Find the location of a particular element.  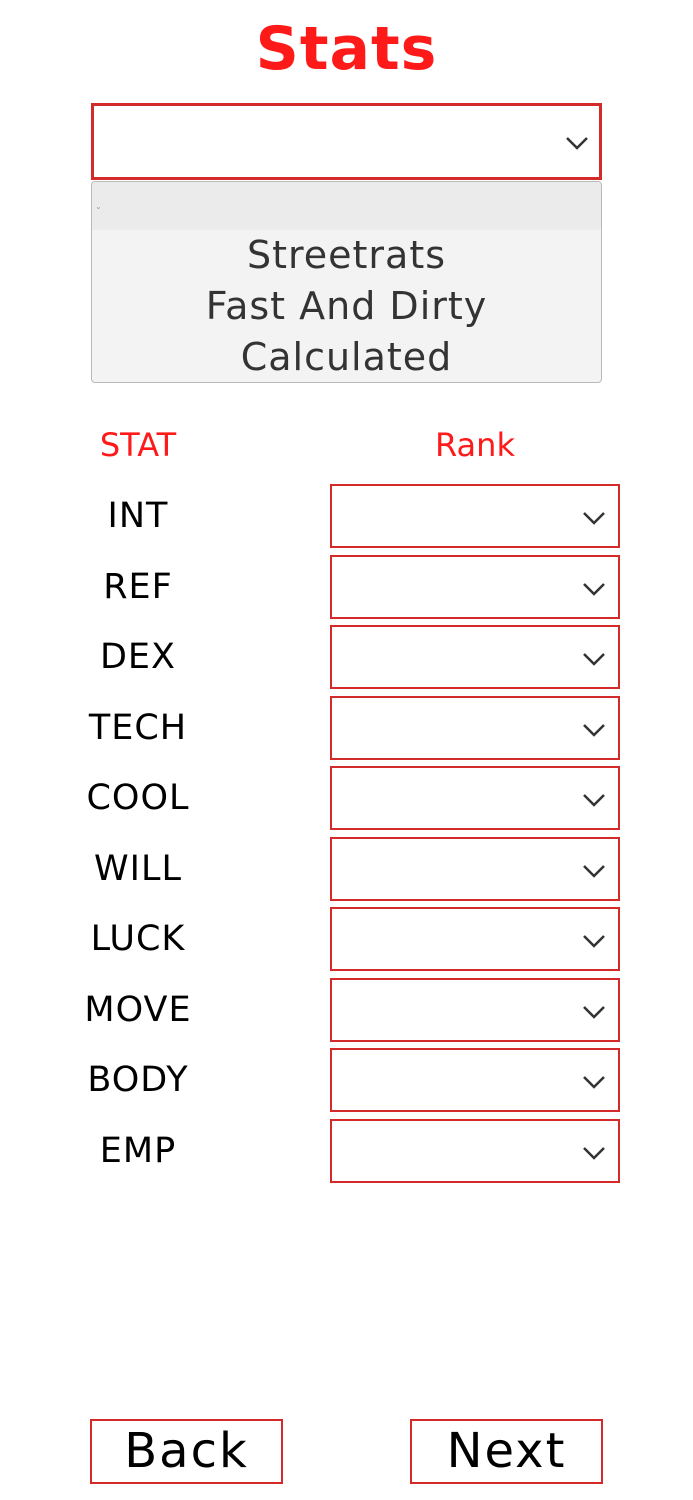

stat-column-header: STAT is located at coordinates (138, 445).